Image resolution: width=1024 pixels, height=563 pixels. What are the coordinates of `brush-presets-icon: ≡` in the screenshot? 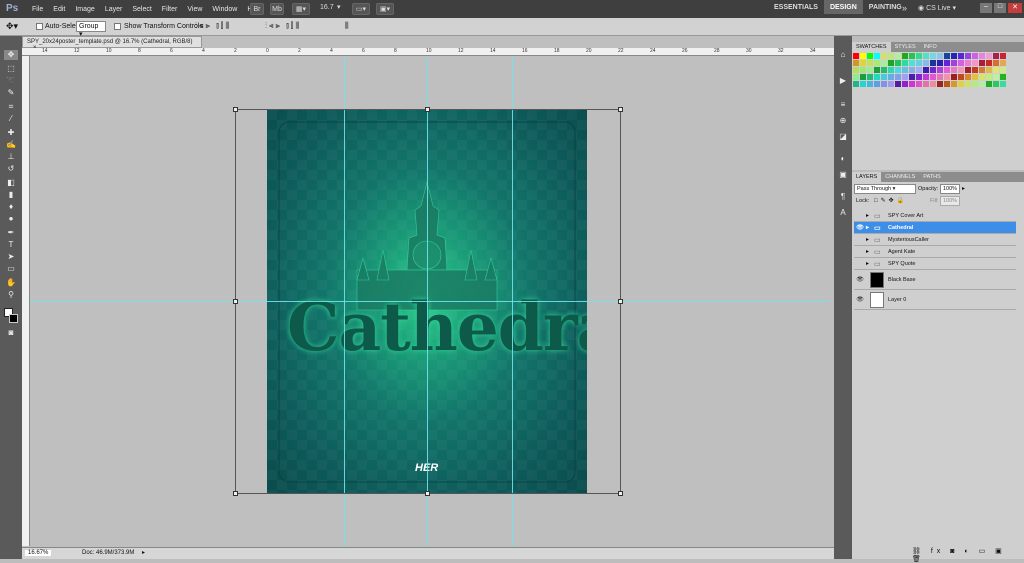 It's located at (843, 105).